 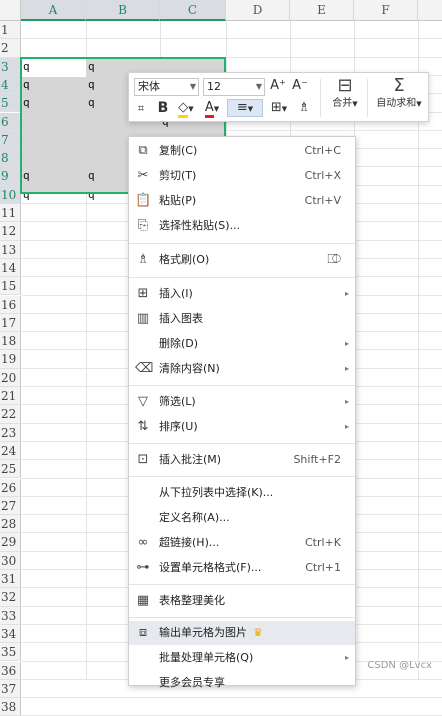 I want to click on comment-icon: ⊡, so click(x=143, y=459).